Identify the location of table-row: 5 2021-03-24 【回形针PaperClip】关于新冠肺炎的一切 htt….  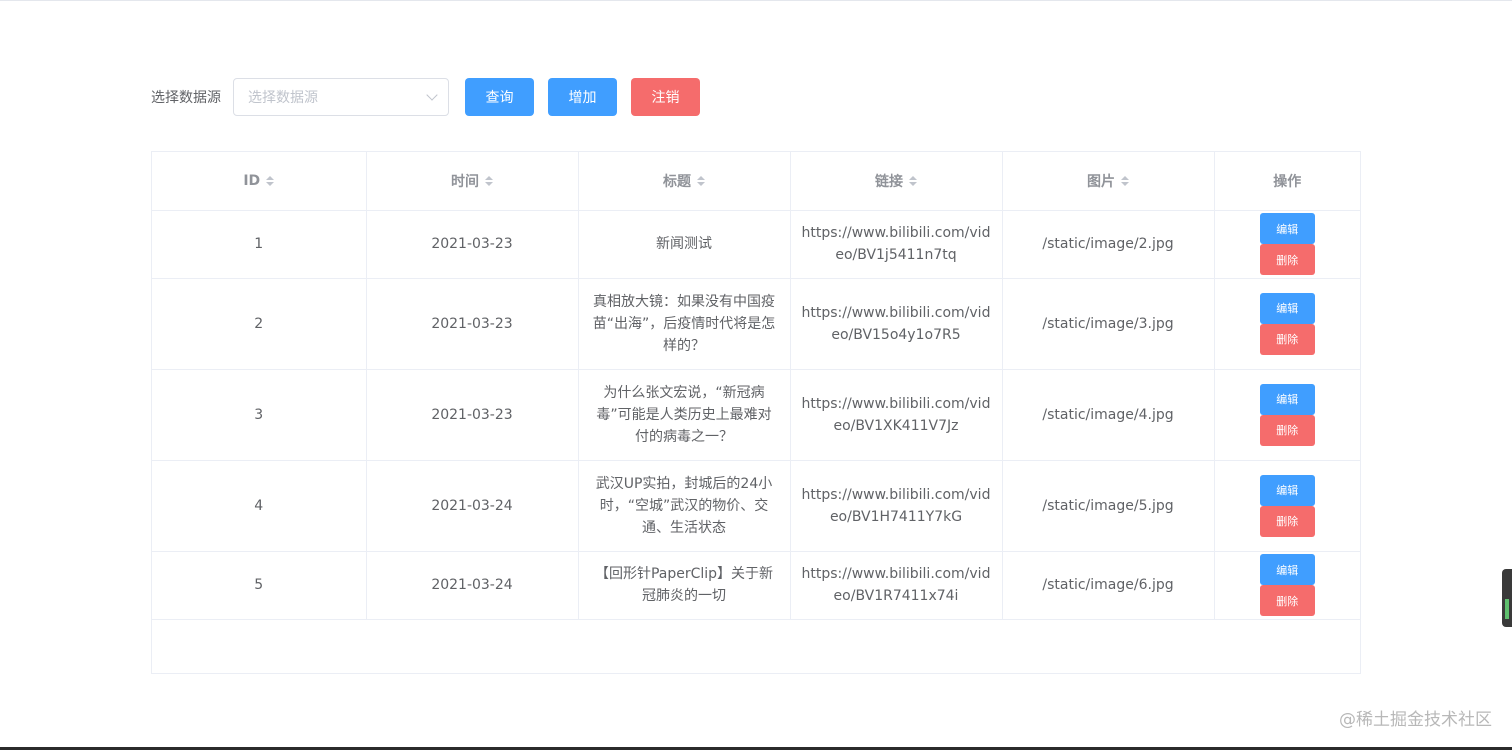
(756, 585).